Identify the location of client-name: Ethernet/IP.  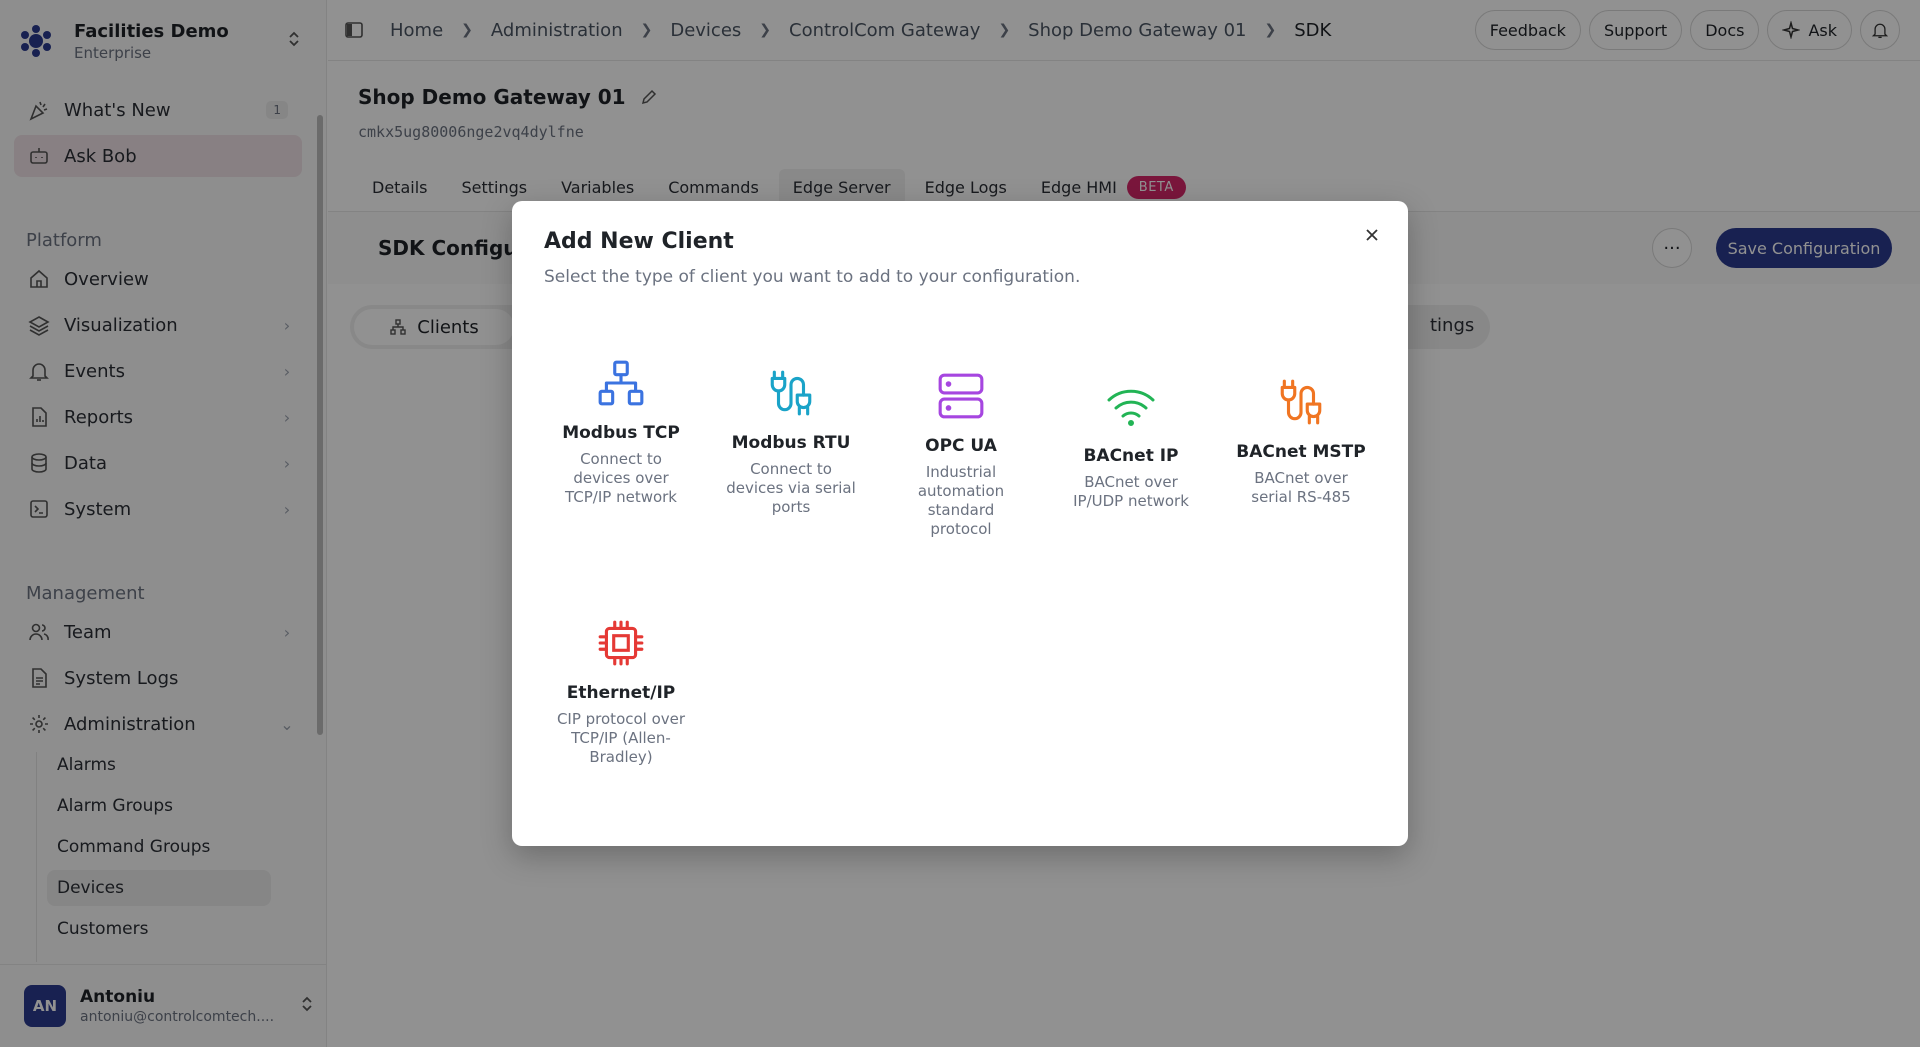
(621, 693).